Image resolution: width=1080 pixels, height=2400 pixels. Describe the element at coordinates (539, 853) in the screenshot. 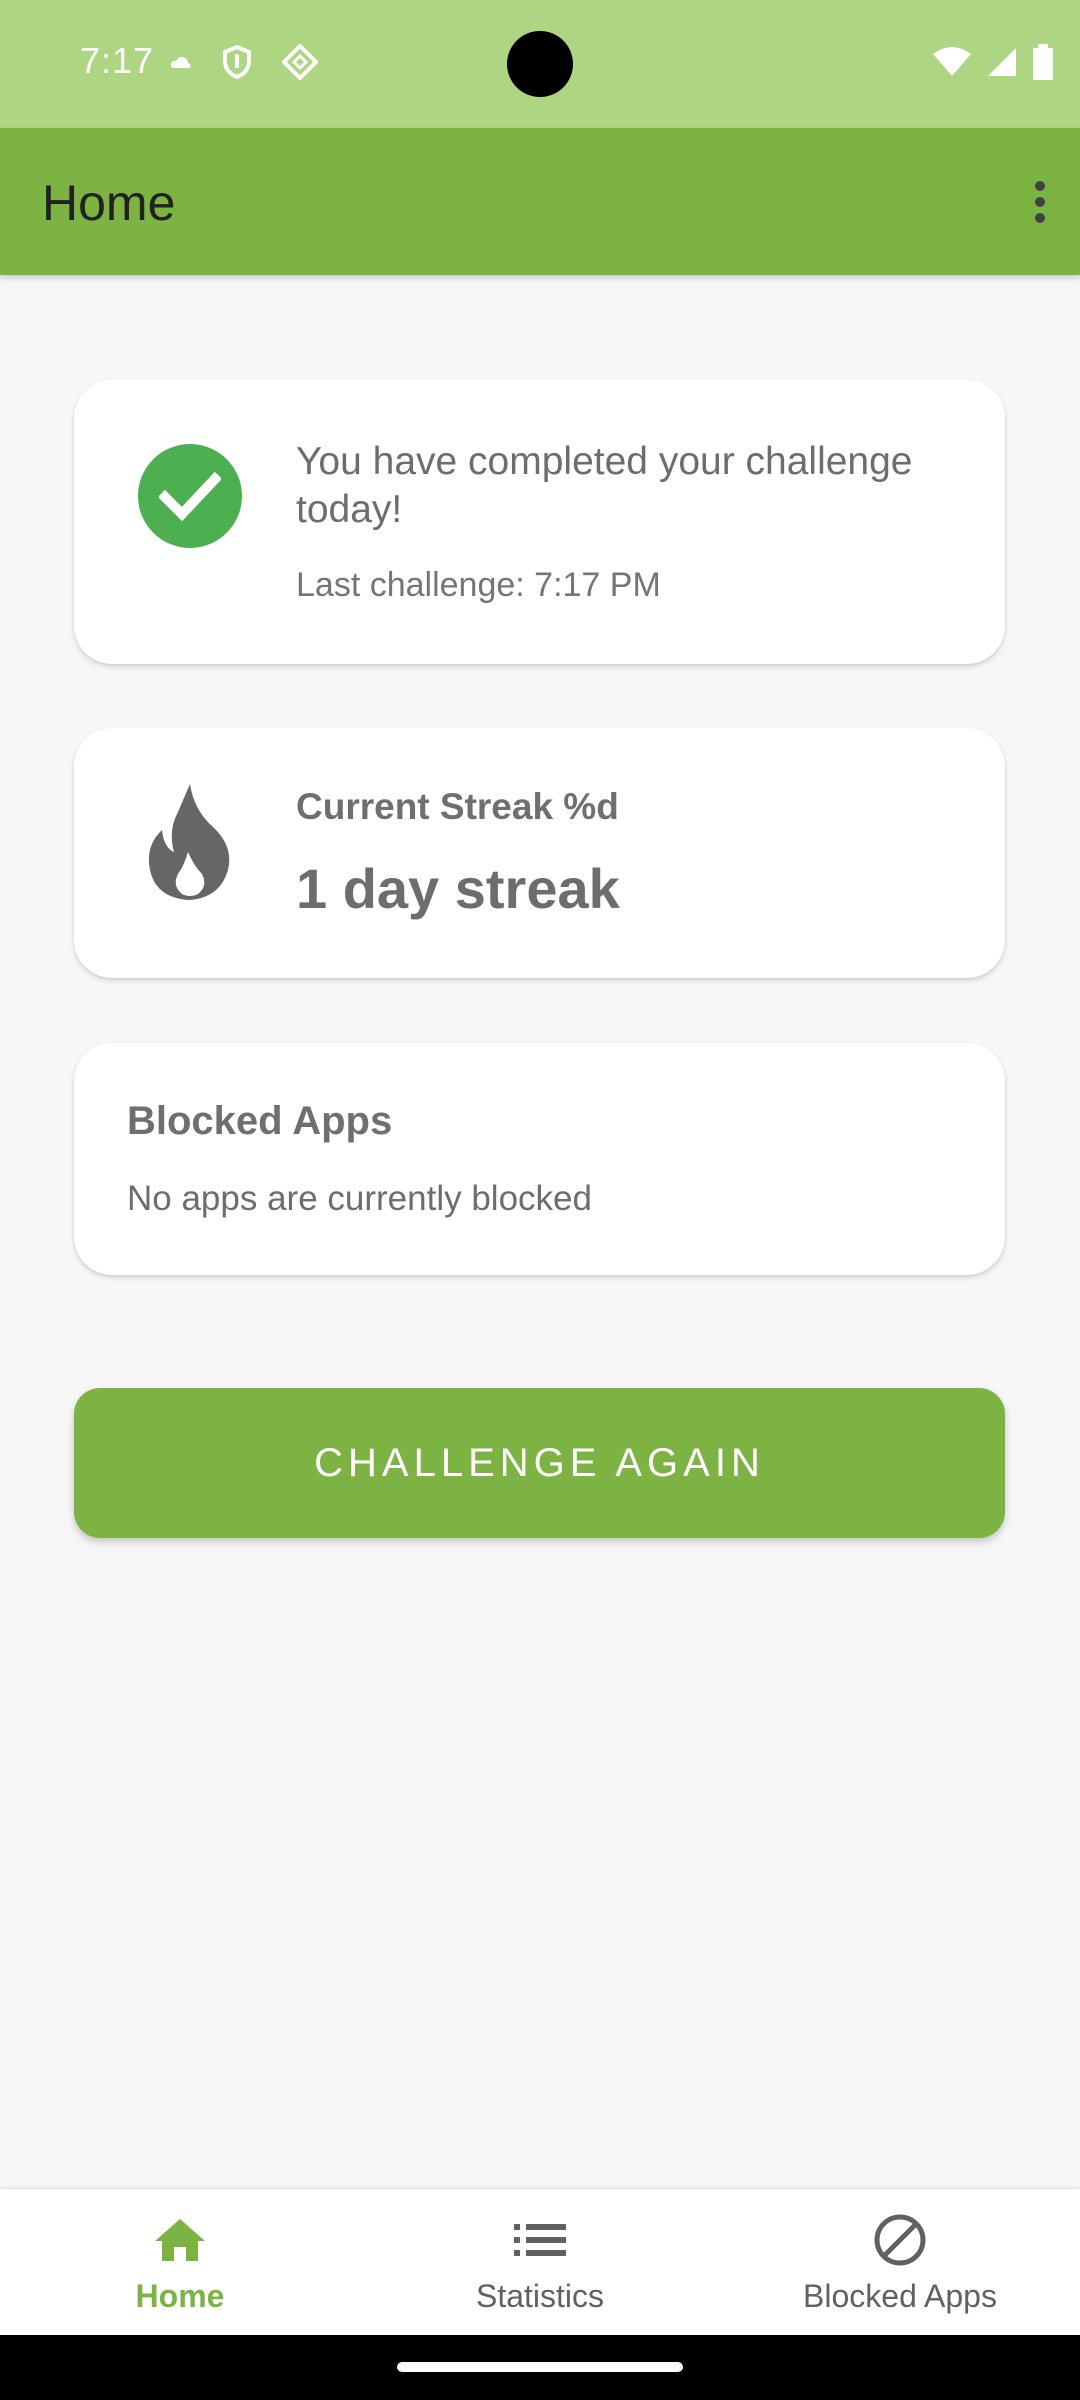

I see `streak-card: Current Streak %d 1 day streak` at that location.